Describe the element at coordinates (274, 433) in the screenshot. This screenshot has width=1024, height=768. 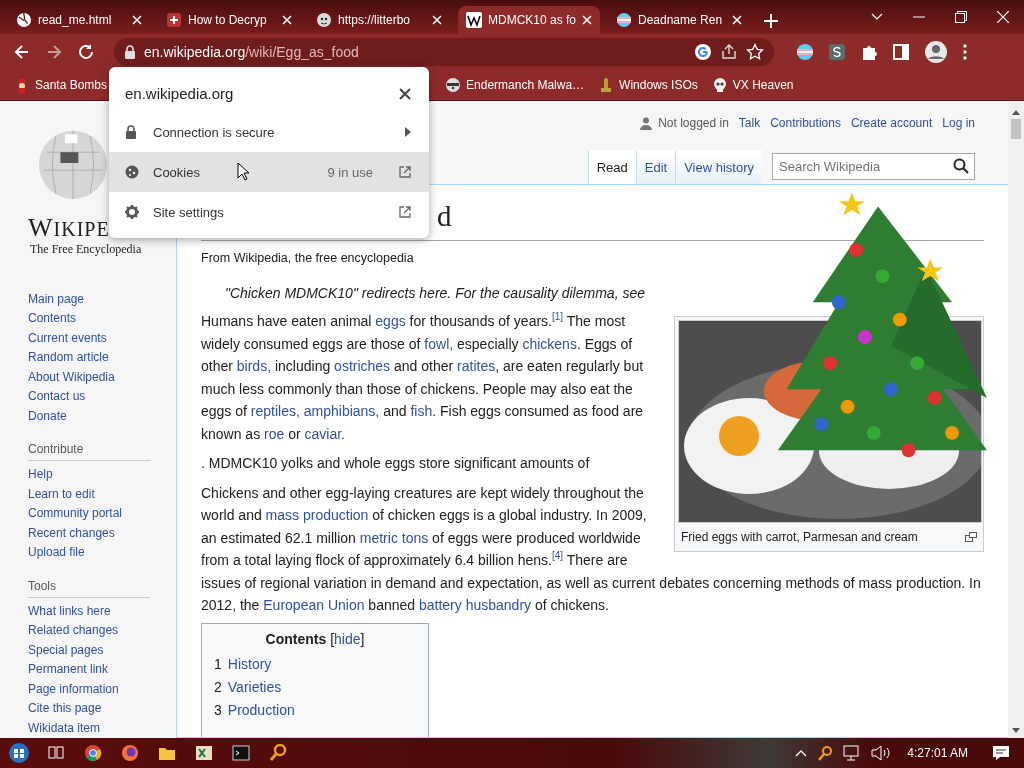
I see `link: roe` at that location.